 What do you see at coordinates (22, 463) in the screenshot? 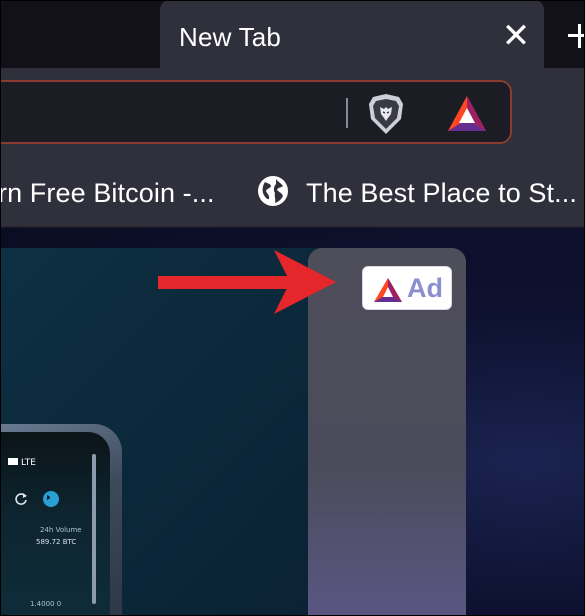
I see `phone-status-bar: LTE` at bounding box center [22, 463].